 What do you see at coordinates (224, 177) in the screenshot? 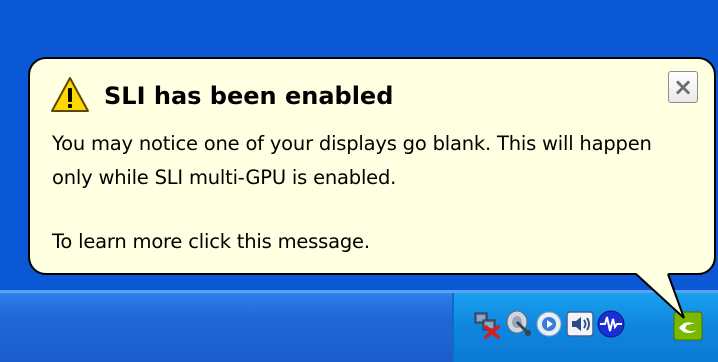
I see `balloon-message-line: only while SLI multi-GPU is enabled.` at bounding box center [224, 177].